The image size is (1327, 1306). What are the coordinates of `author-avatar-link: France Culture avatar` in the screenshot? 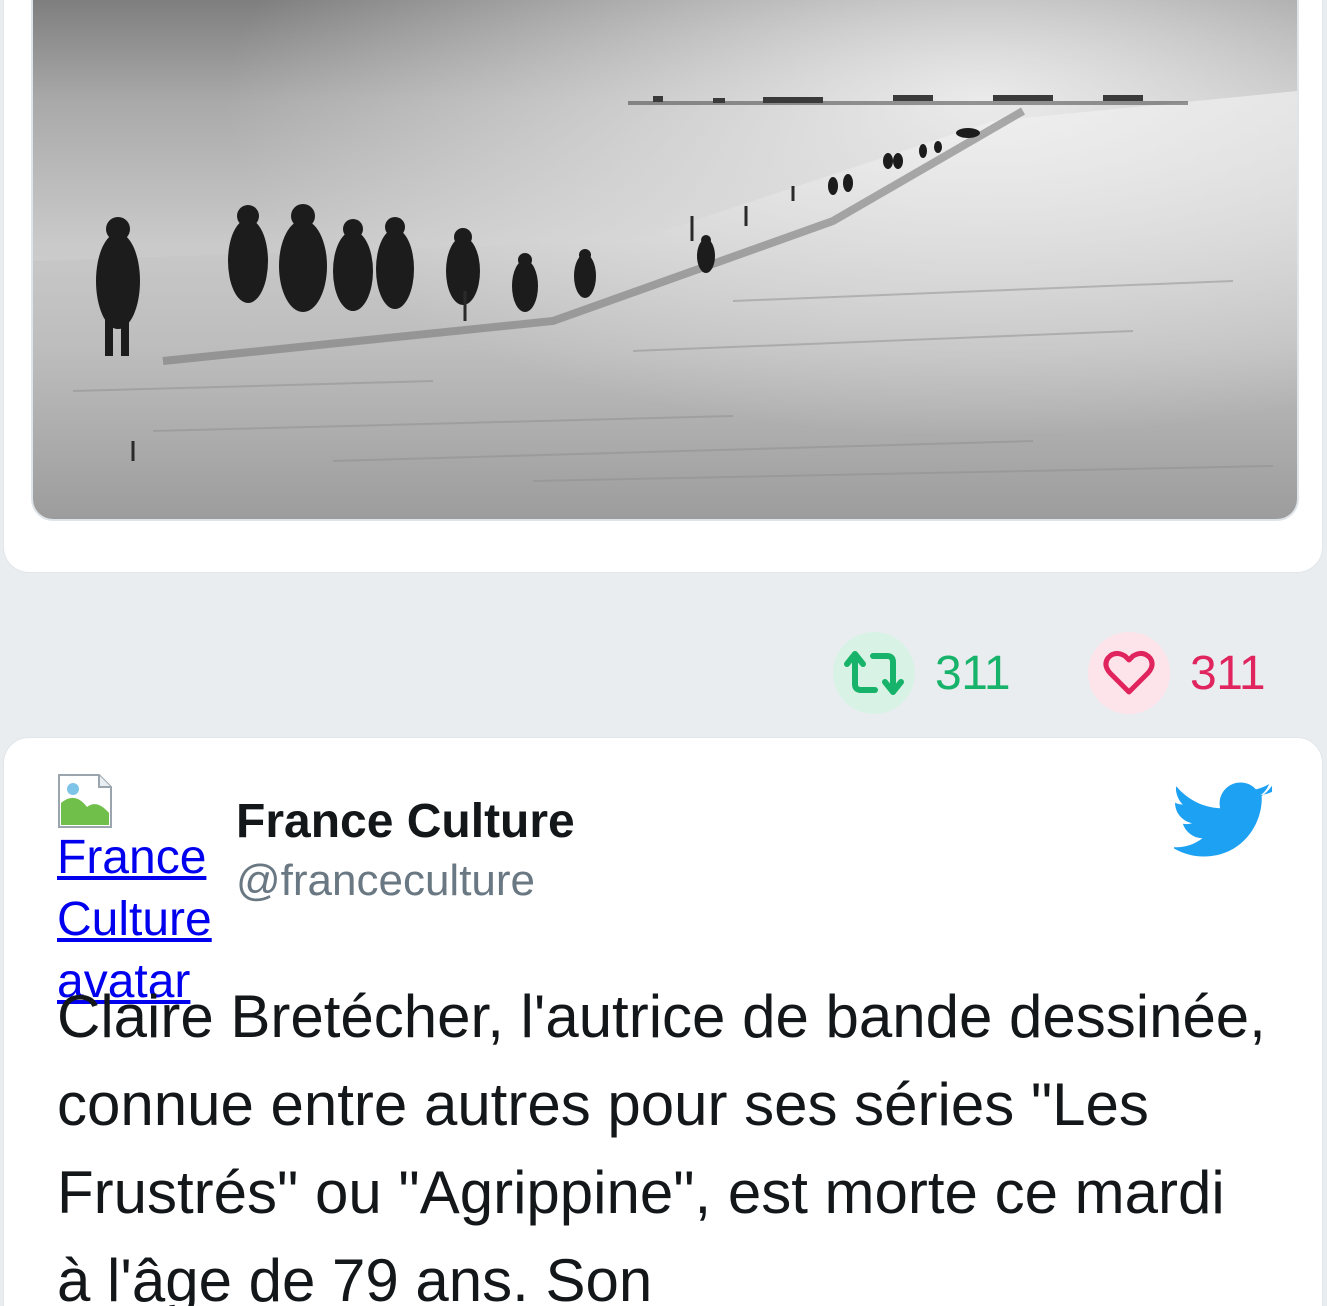 It's located at (147, 890).